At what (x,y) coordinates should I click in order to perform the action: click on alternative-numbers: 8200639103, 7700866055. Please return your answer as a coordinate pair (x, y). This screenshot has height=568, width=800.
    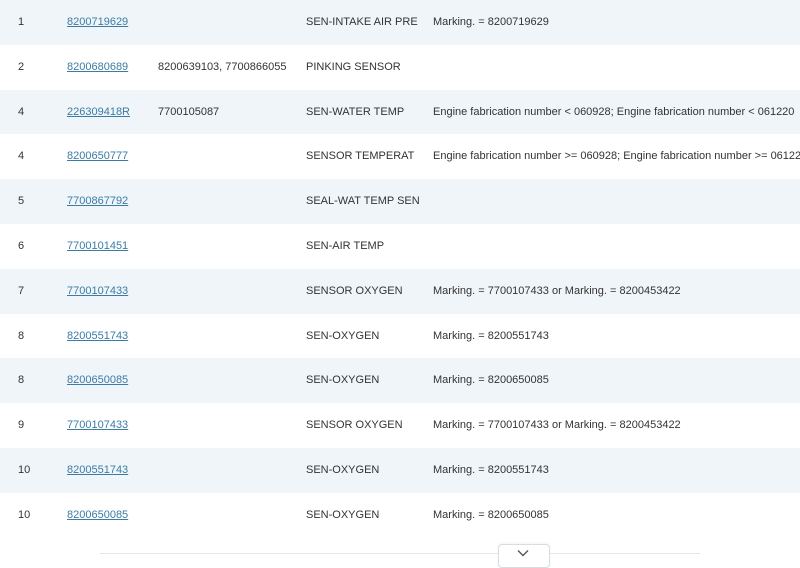
    Looking at the image, I should click on (222, 66).